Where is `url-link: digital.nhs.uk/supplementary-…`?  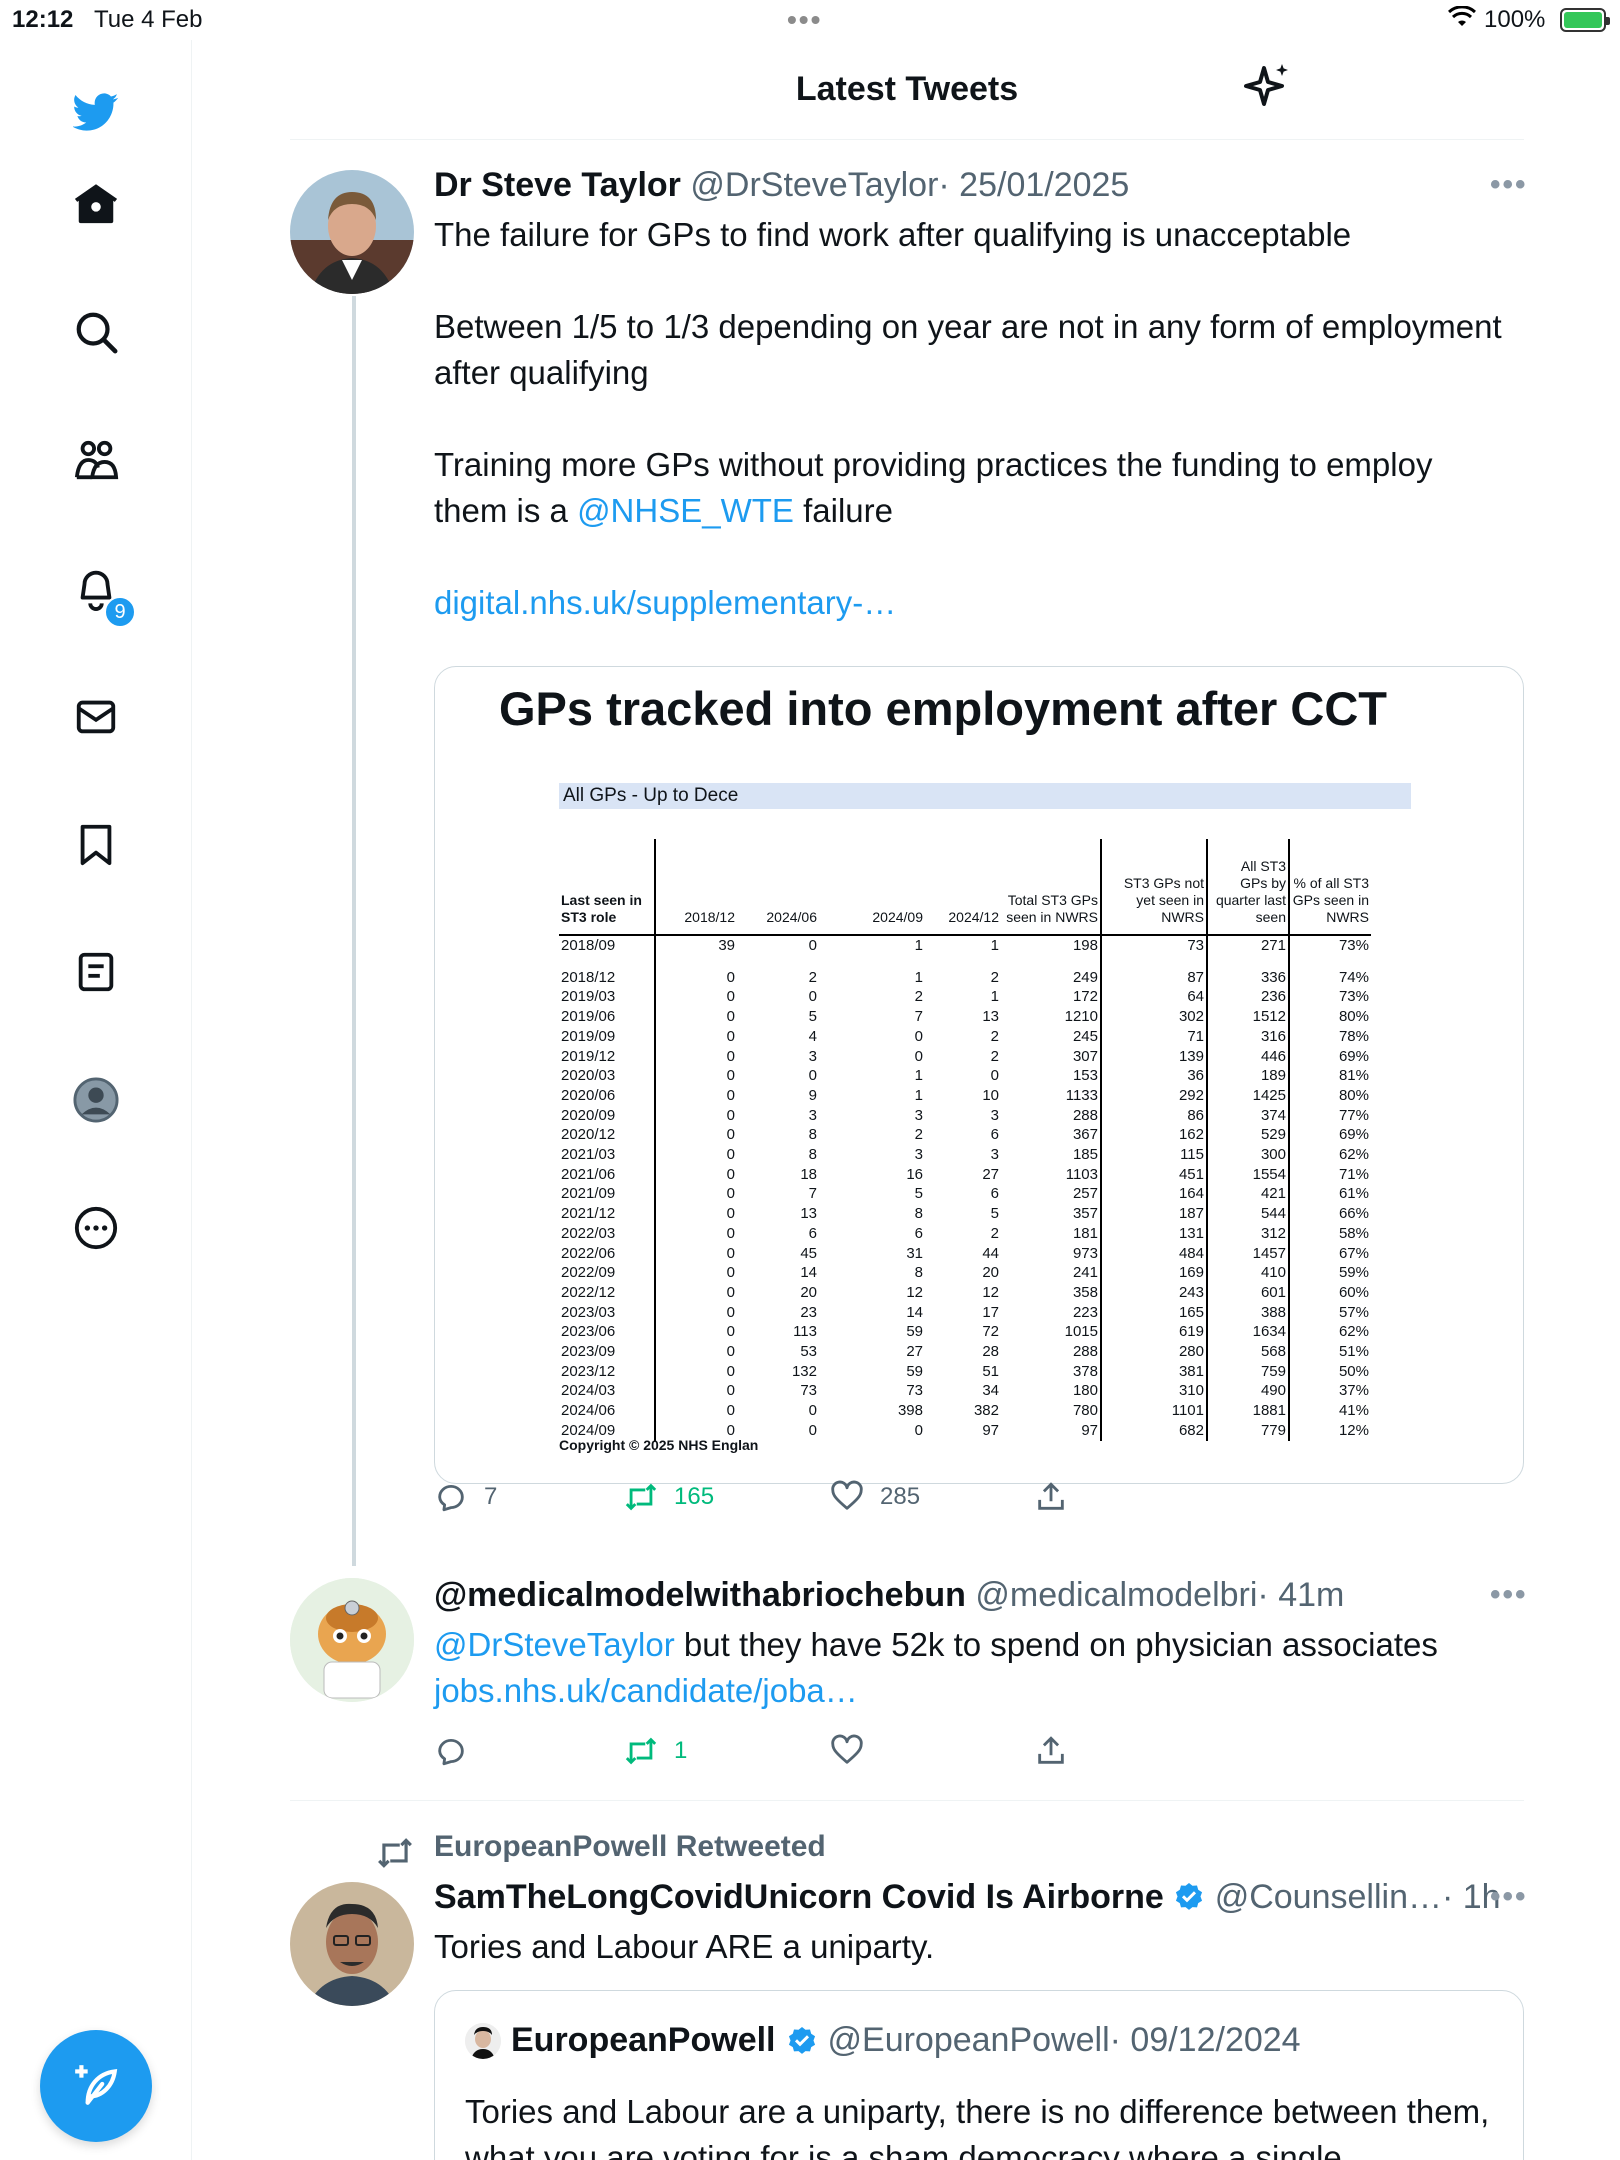 url-link: digital.nhs.uk/supplementary-… is located at coordinates (974, 603).